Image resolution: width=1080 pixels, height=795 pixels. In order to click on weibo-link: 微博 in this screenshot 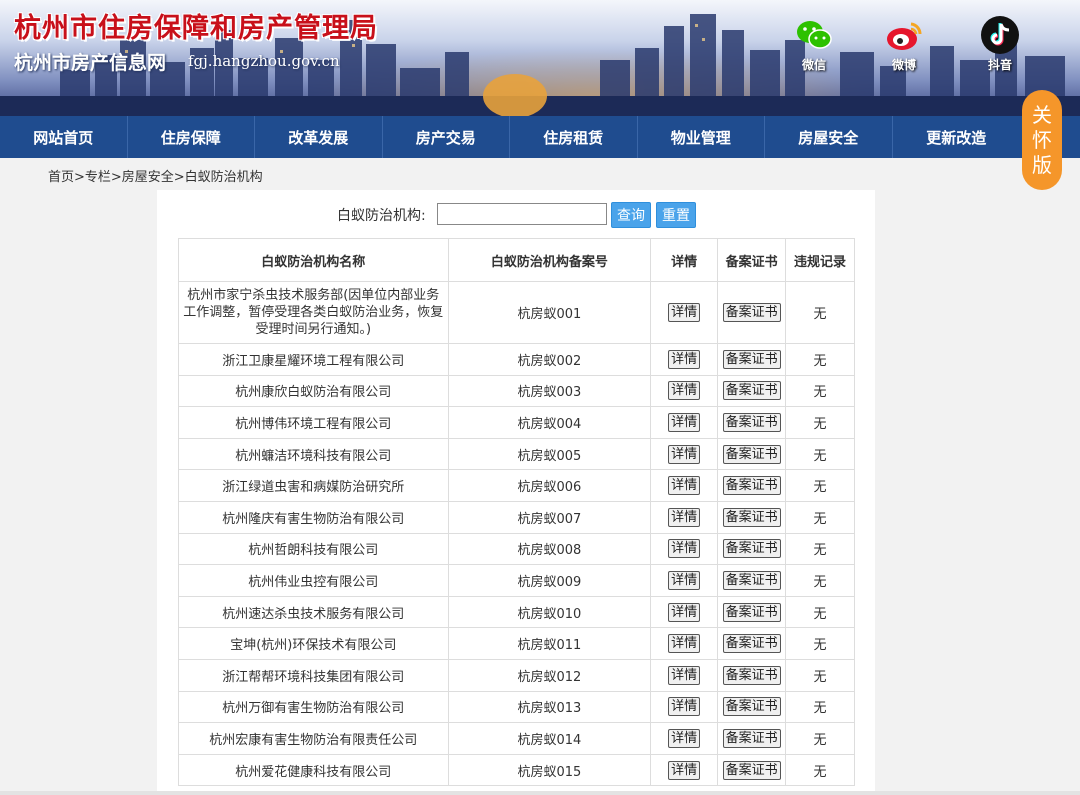, I will do `click(904, 44)`.